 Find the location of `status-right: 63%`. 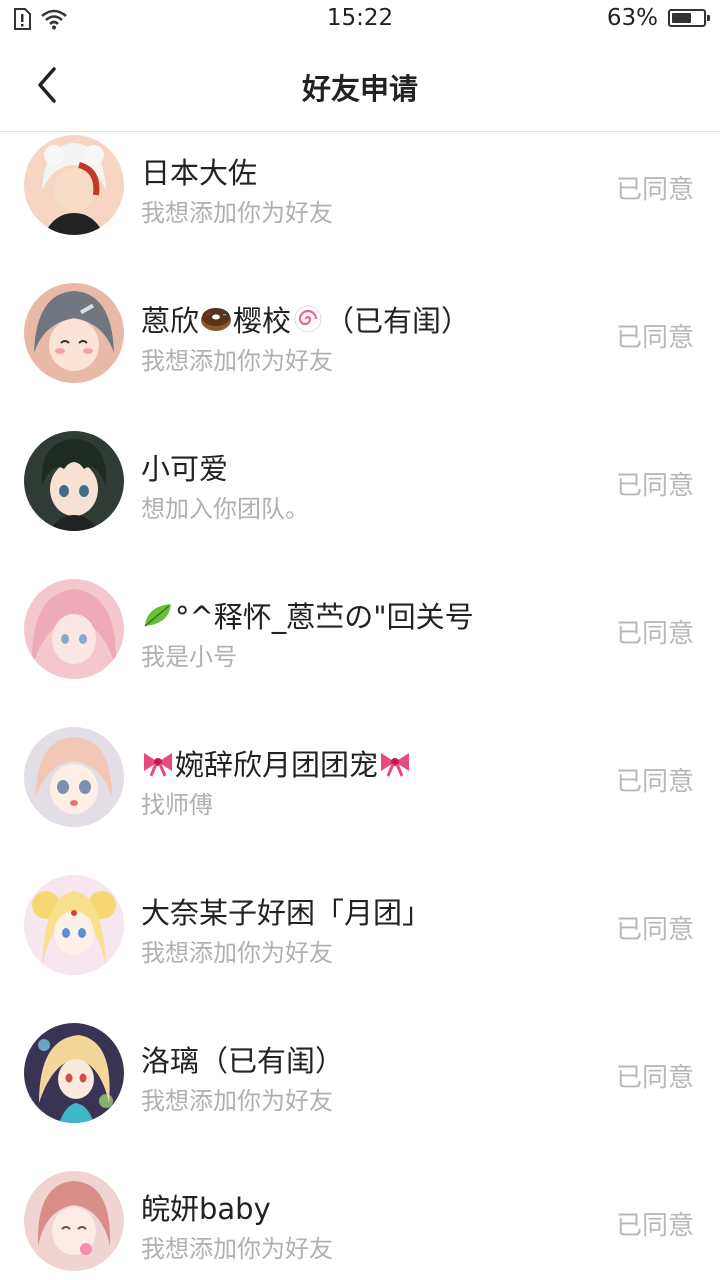

status-right: 63% is located at coordinates (658, 18).